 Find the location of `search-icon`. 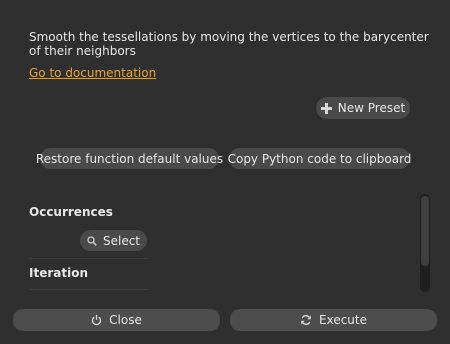

search-icon is located at coordinates (92, 240).